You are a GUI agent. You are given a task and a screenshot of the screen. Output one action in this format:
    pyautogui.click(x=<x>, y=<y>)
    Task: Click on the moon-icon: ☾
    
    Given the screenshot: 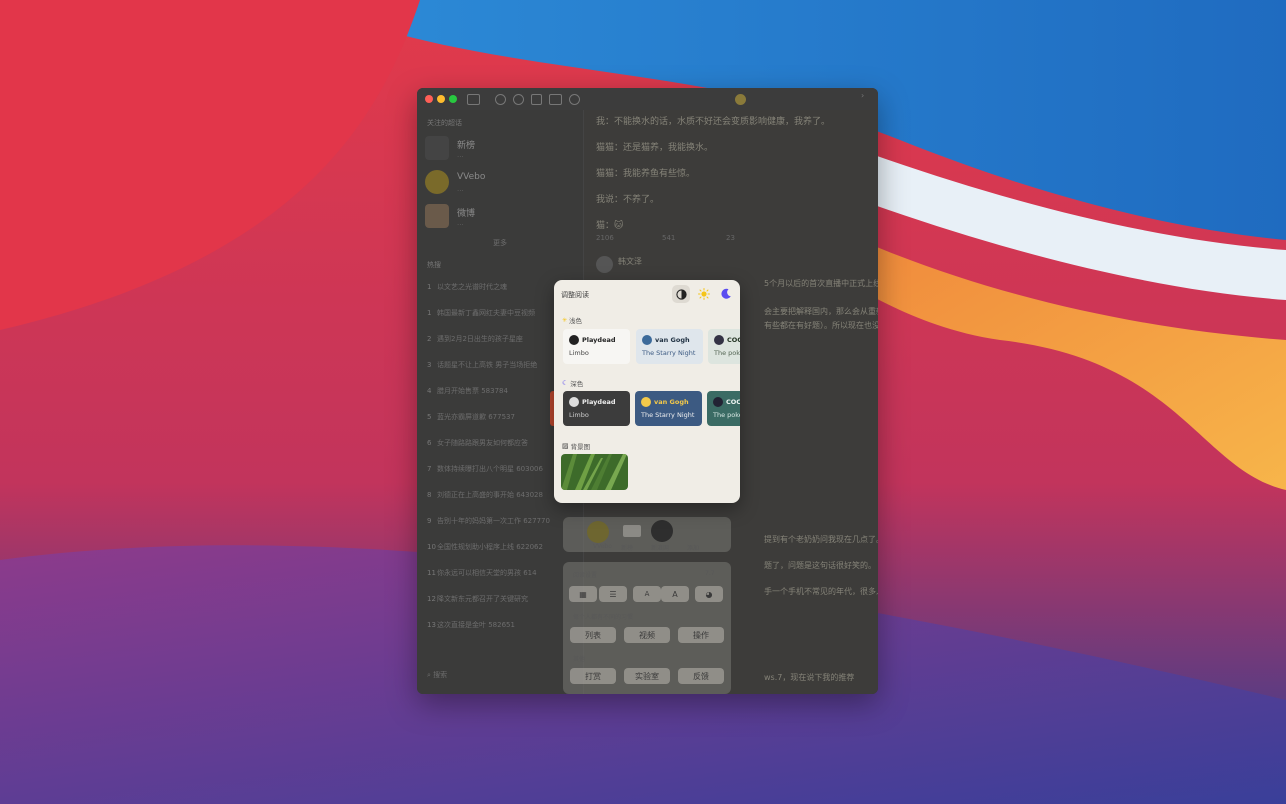 What is the action you would take?
    pyautogui.click(x=565, y=383)
    